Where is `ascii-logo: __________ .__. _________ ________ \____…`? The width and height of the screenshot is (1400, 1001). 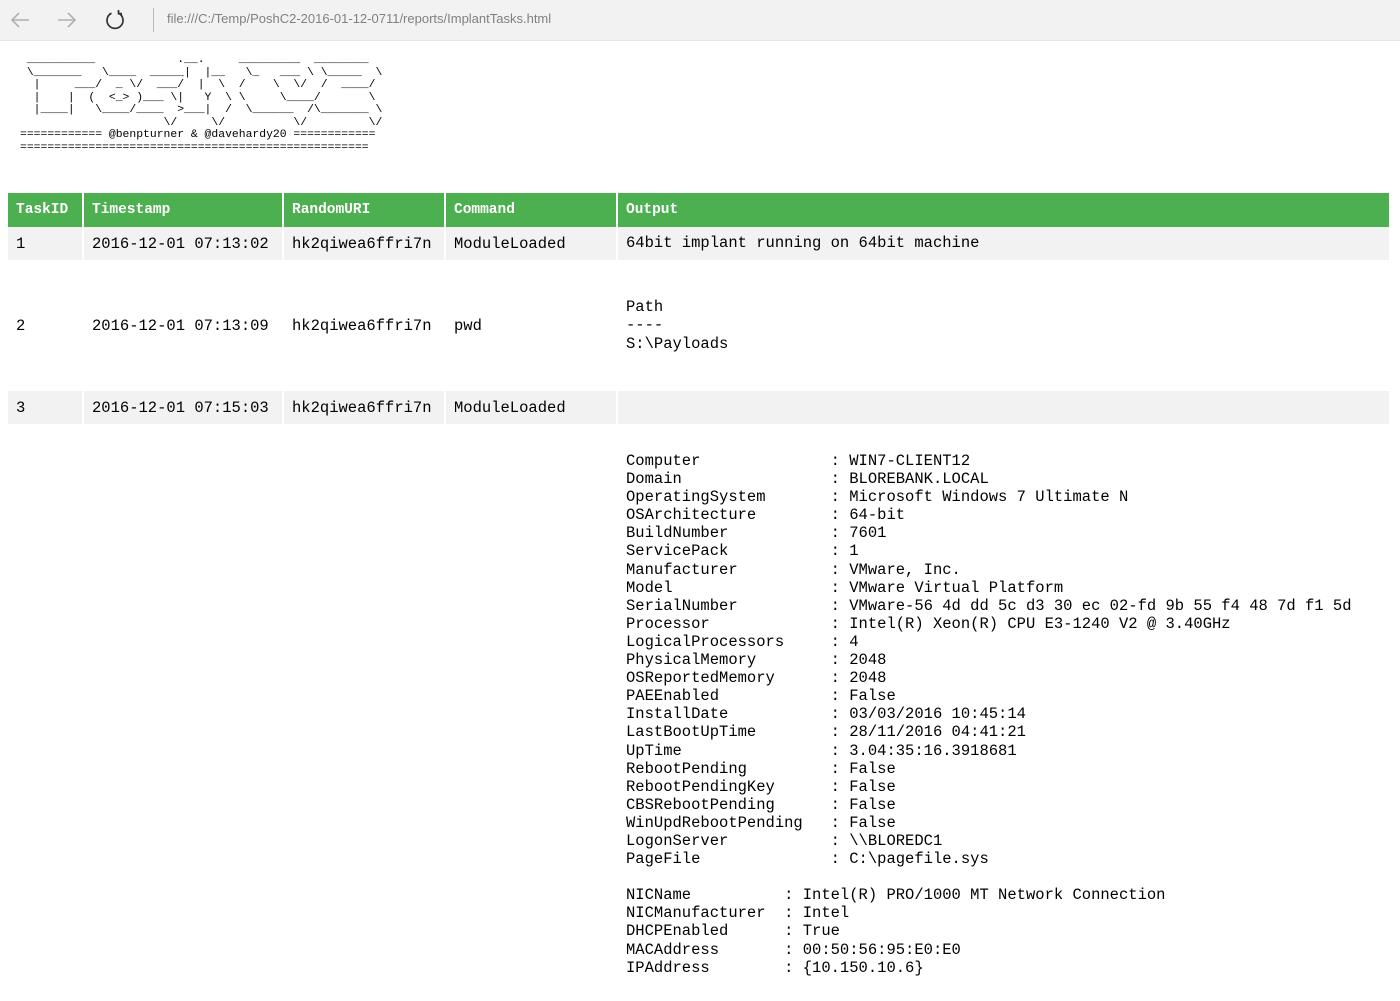 ascii-logo: __________ .__. _________ ________ \____… is located at coordinates (204, 91).